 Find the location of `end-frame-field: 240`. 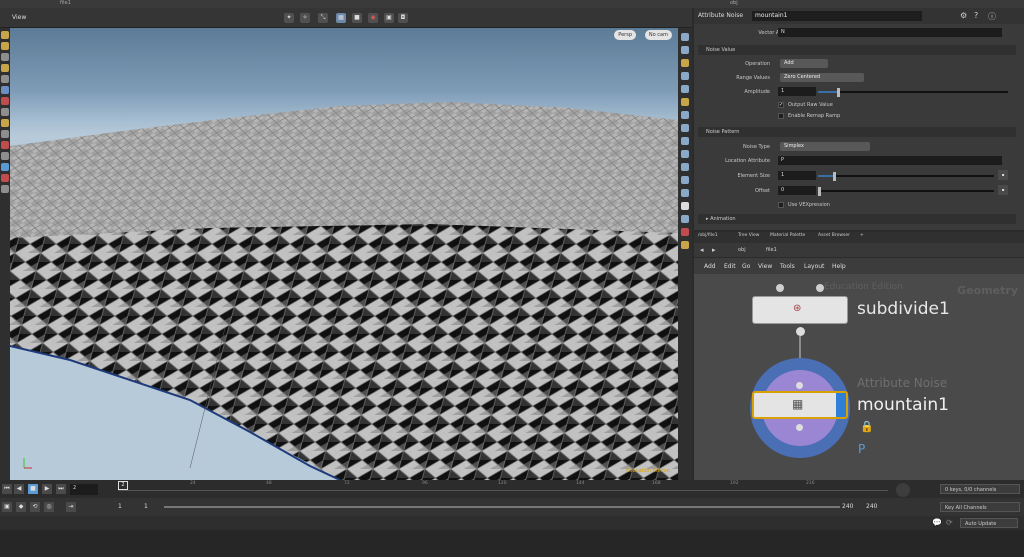

end-frame-field: 240 is located at coordinates (871, 506).